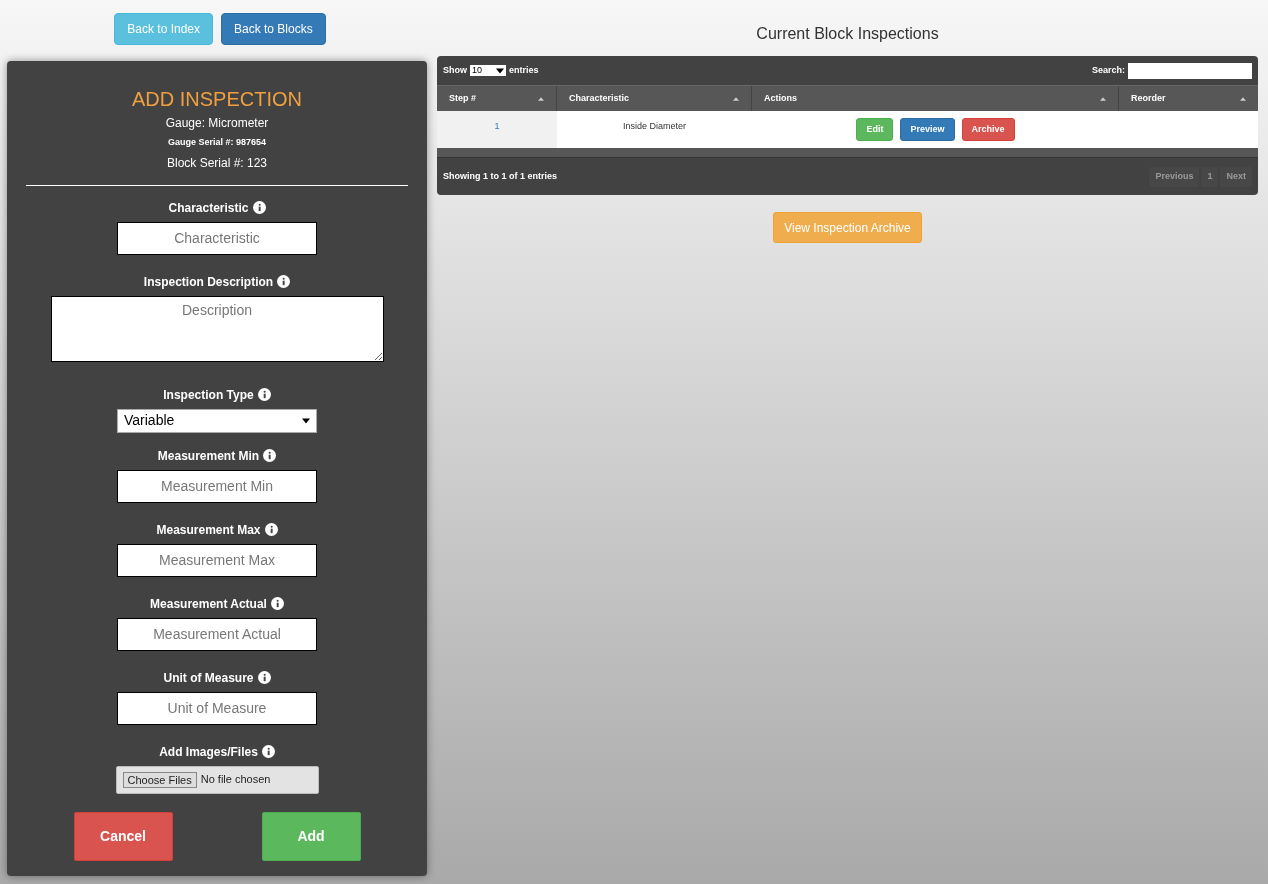 The height and width of the screenshot is (884, 1268). Describe the element at coordinates (654, 126) in the screenshot. I see `characteristic-cell-text: Inside Diameter` at that location.